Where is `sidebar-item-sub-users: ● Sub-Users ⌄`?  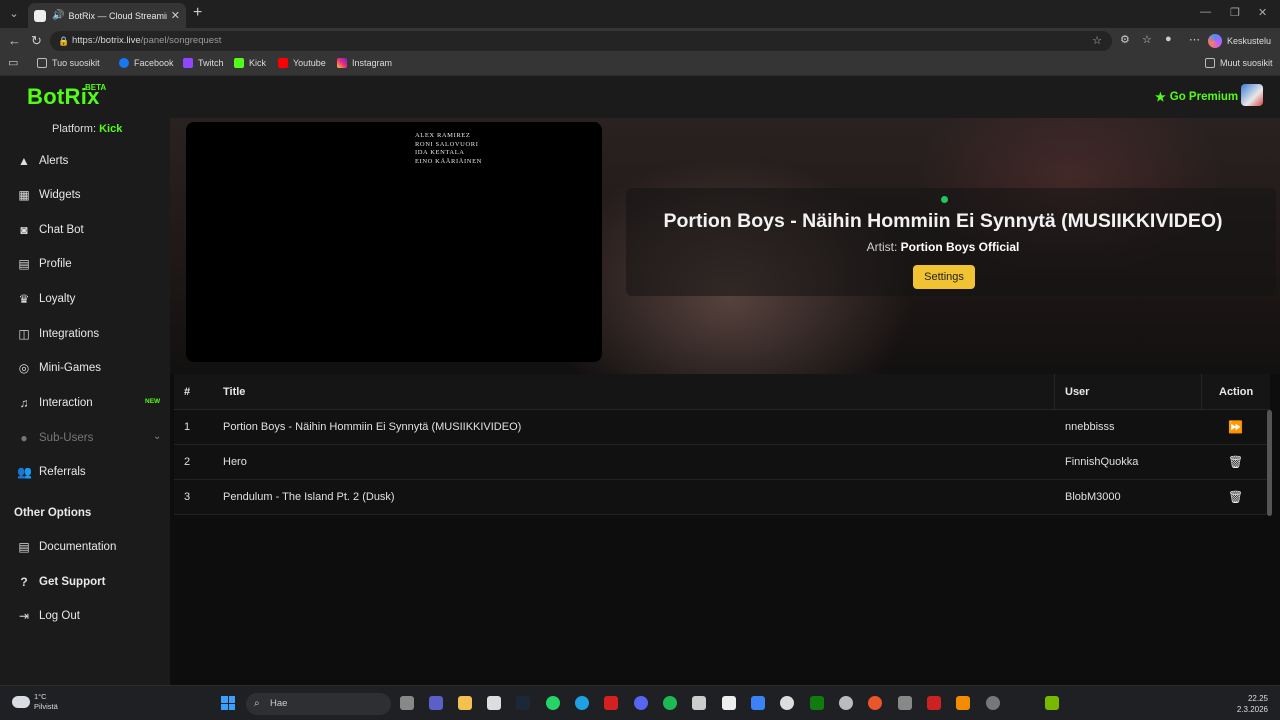 sidebar-item-sub-users: ● Sub-Users ⌄ is located at coordinates (85, 438).